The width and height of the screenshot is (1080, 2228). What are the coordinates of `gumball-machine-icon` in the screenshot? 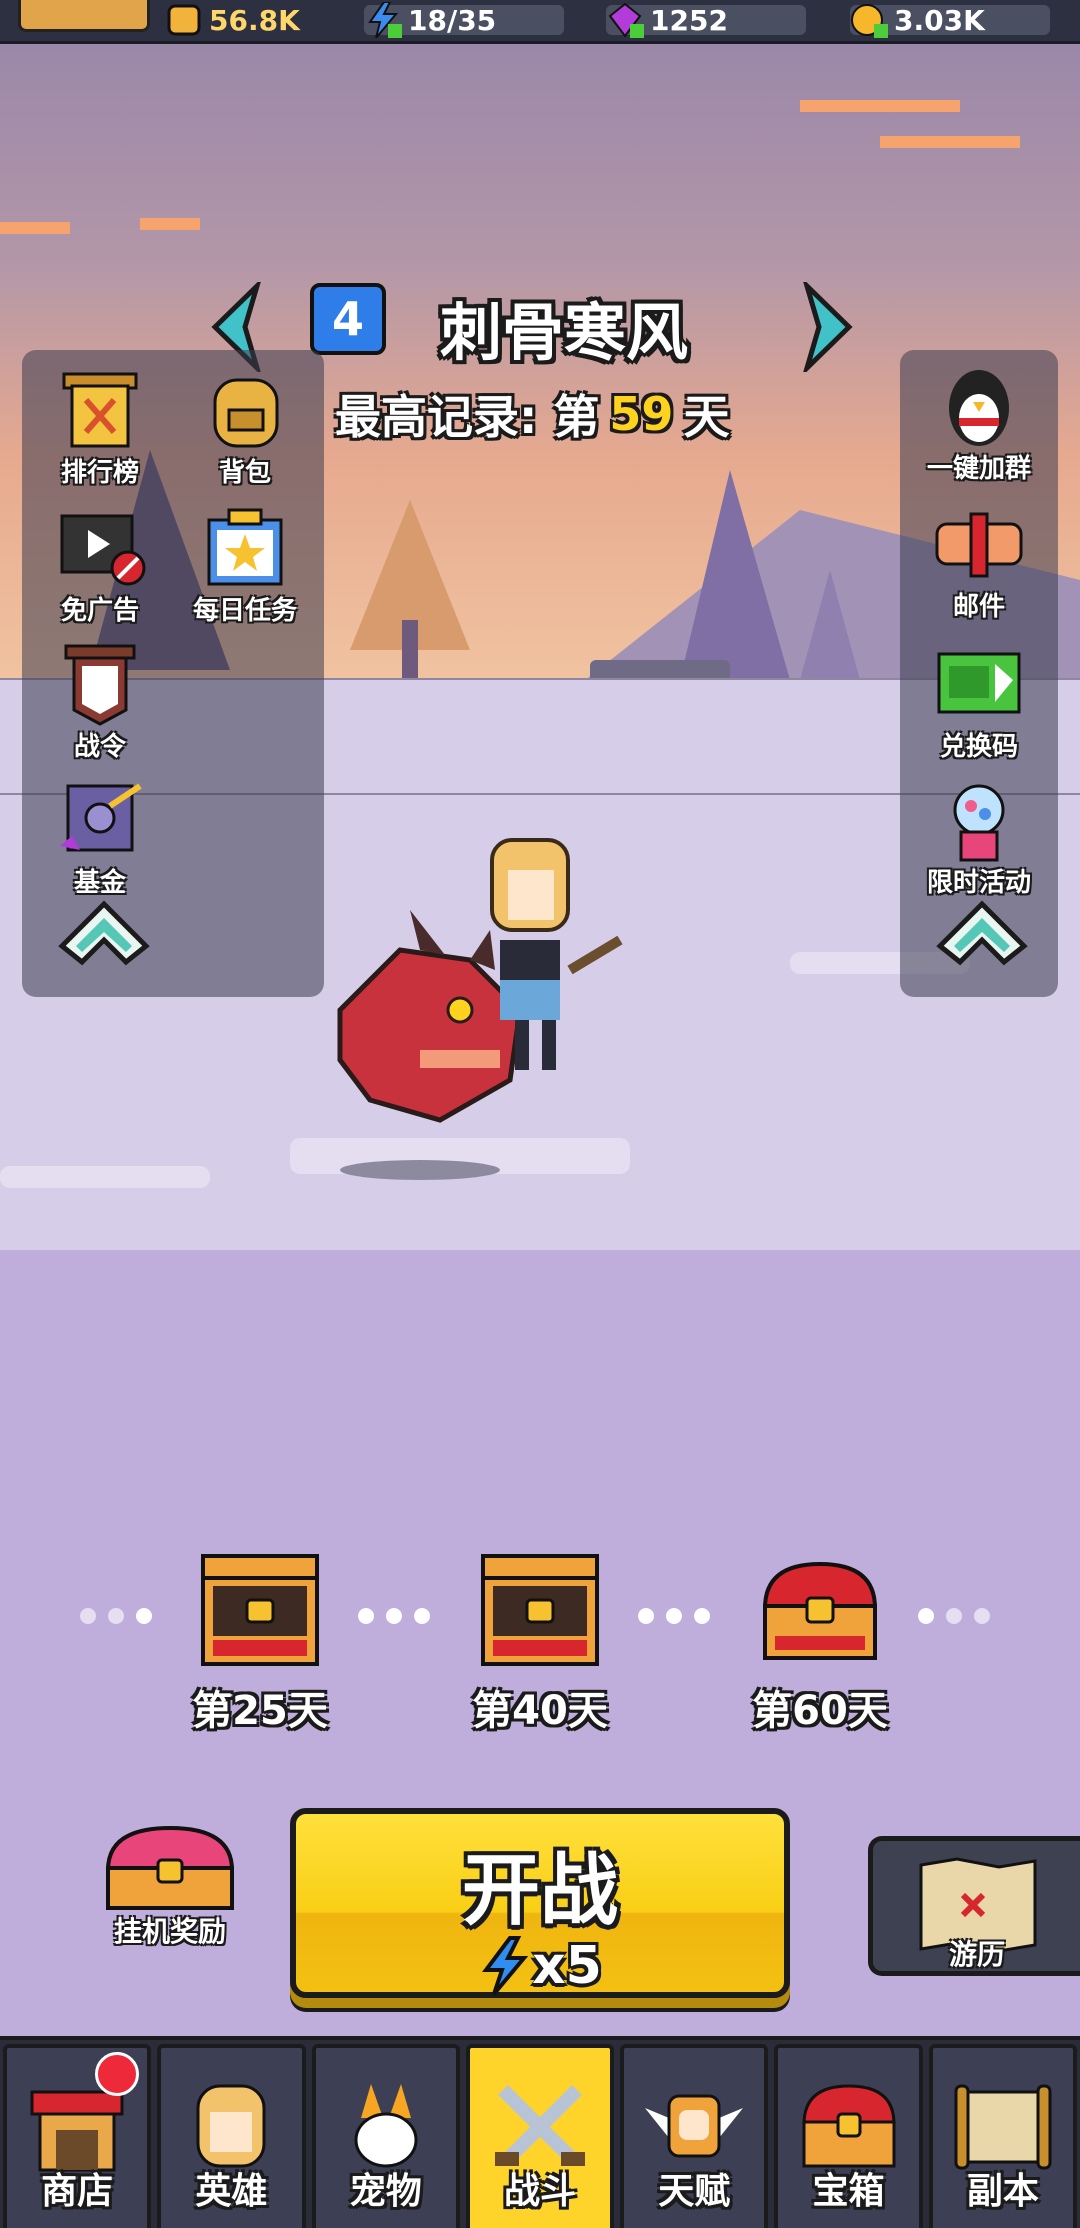 It's located at (979, 823).